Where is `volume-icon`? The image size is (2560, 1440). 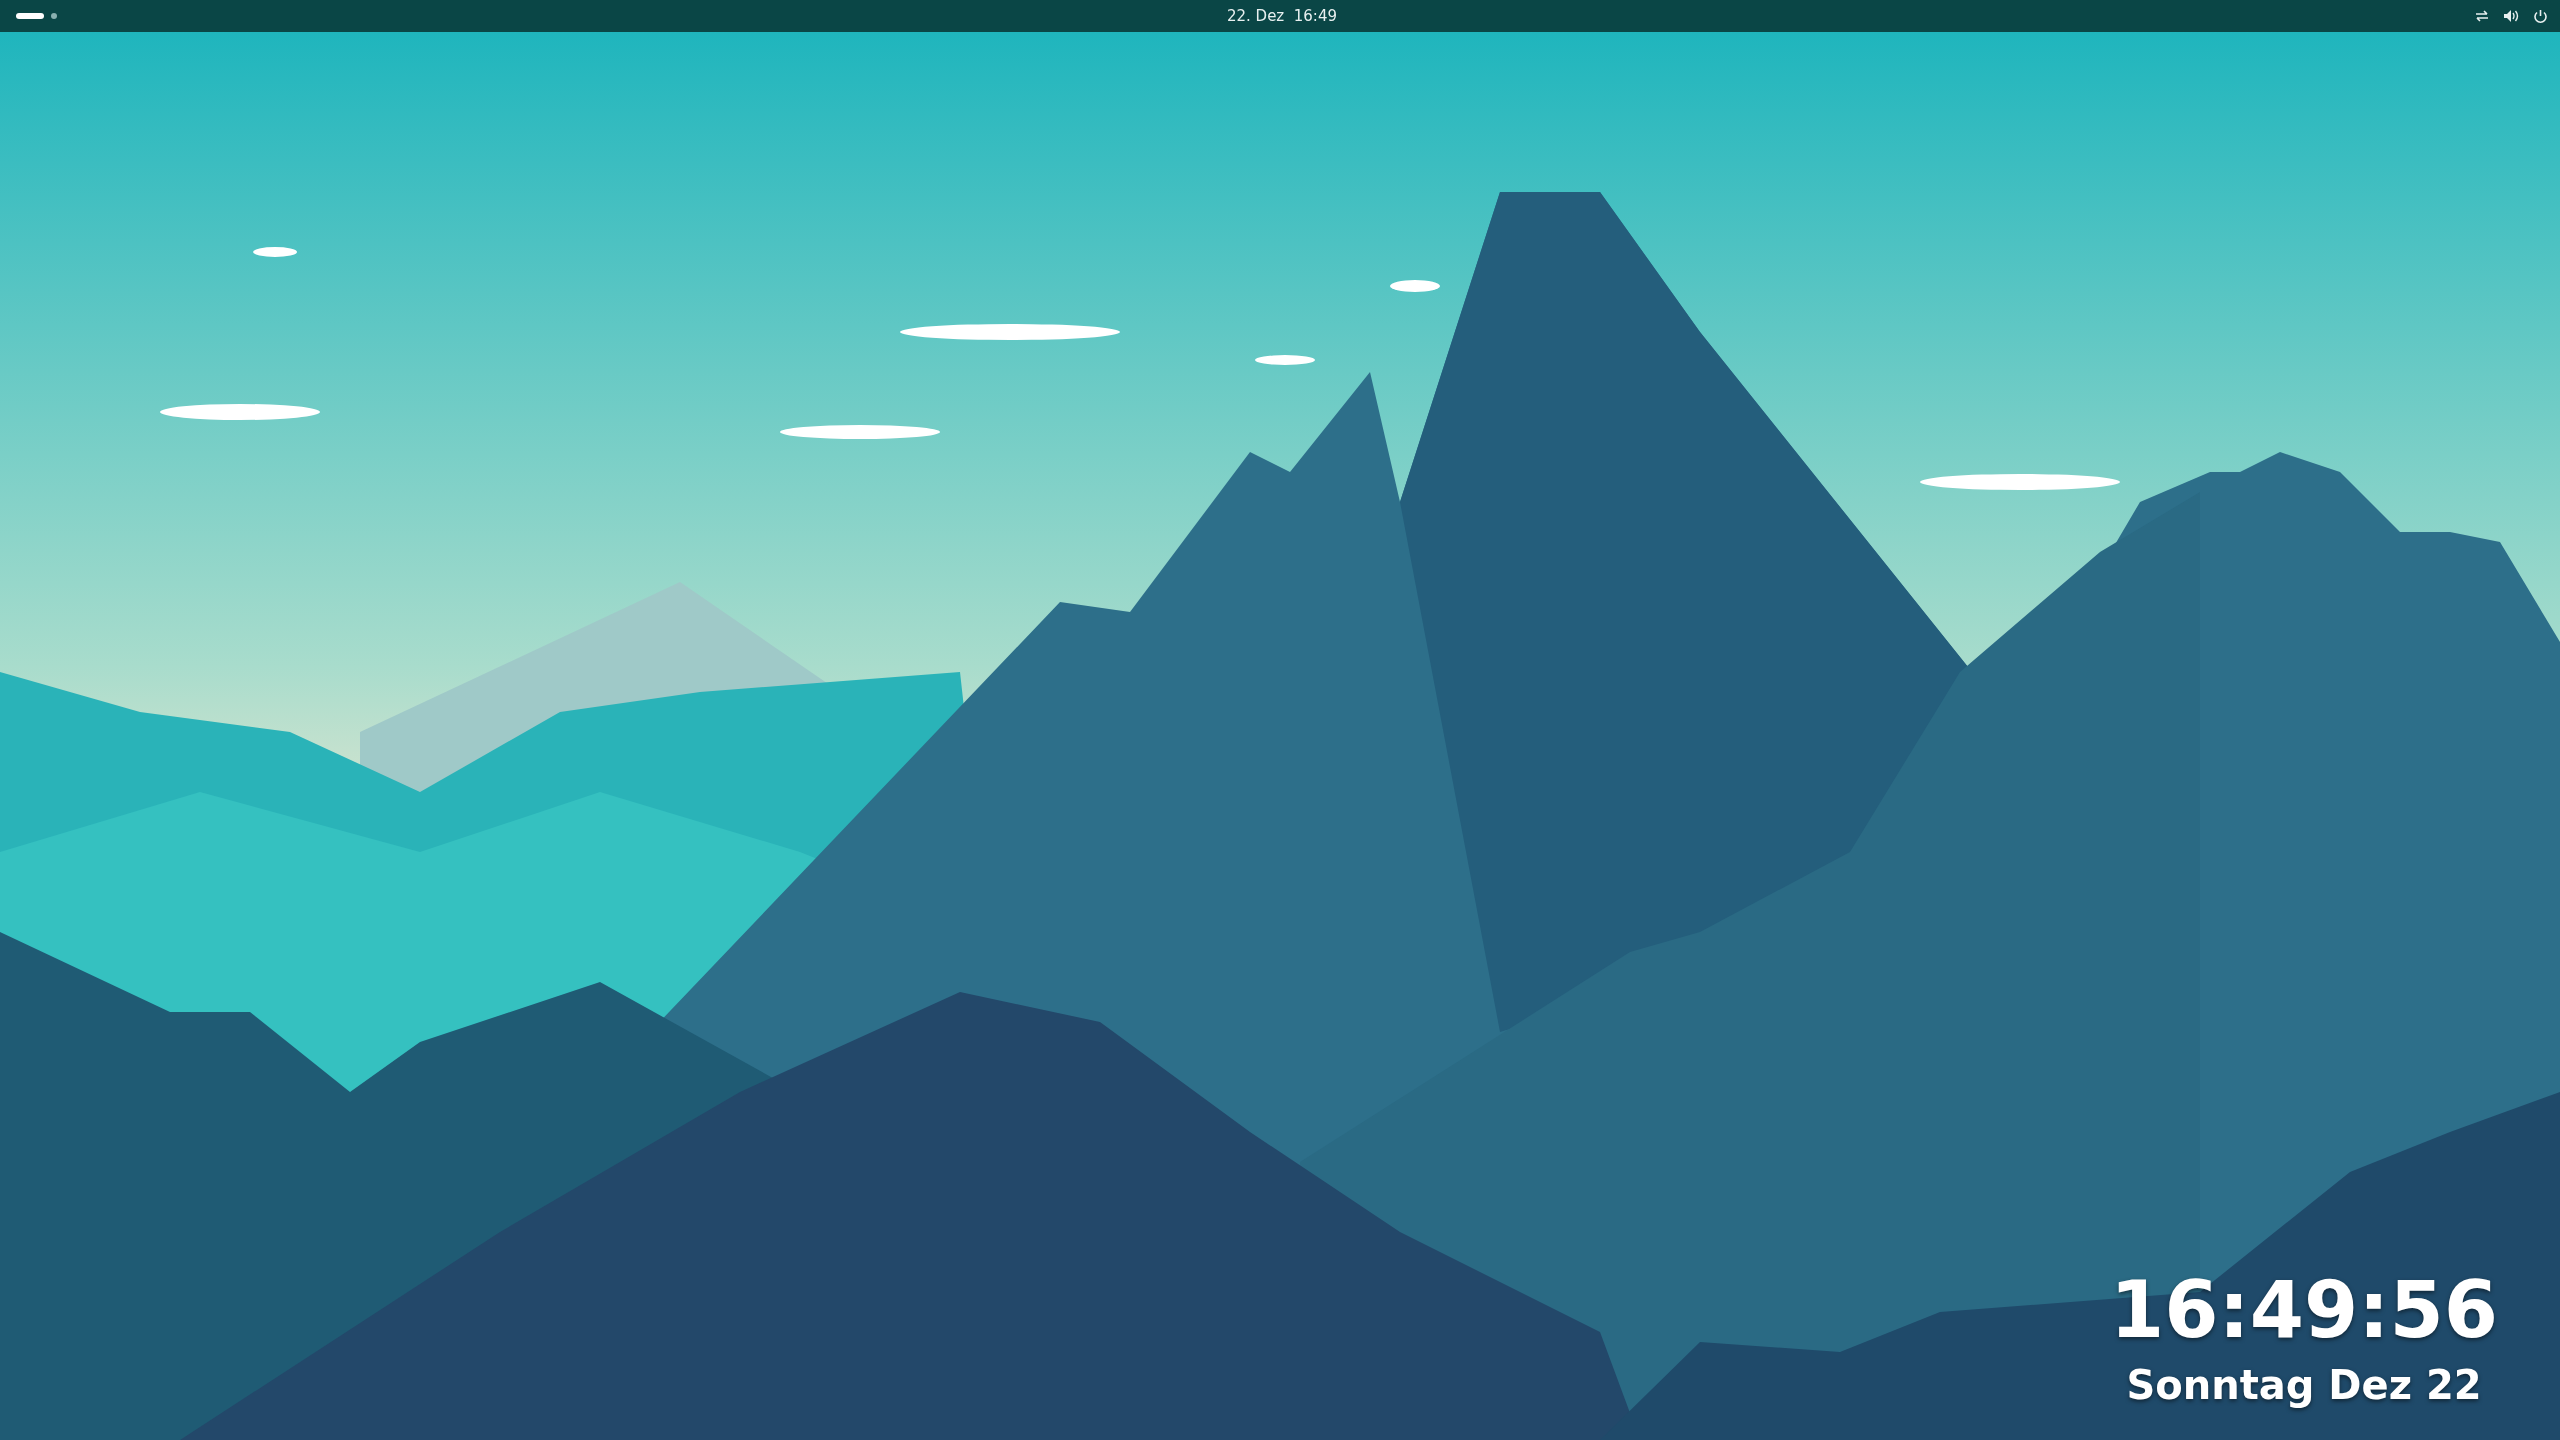
volume-icon is located at coordinates (2511, 16).